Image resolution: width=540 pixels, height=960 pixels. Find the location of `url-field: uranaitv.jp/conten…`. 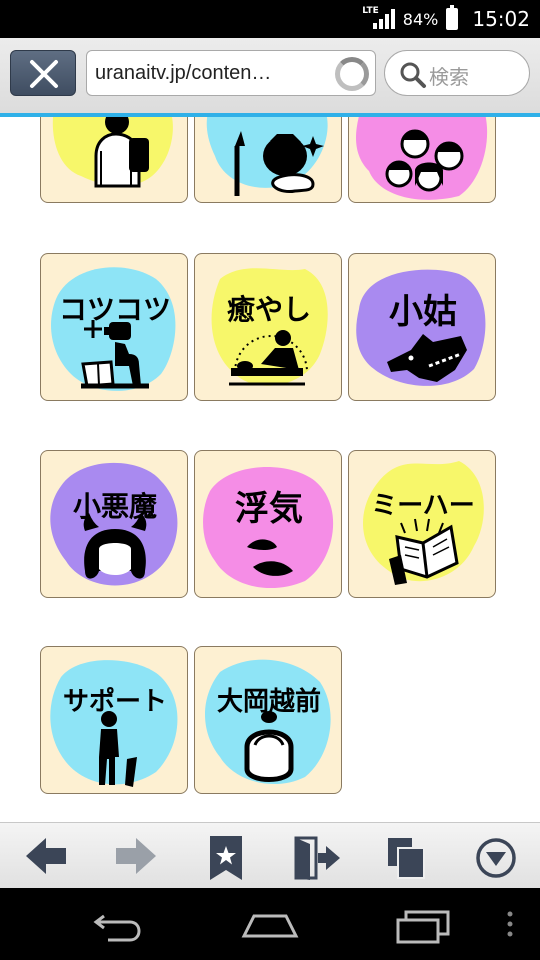

url-field: uranaitv.jp/conten… is located at coordinates (231, 73).